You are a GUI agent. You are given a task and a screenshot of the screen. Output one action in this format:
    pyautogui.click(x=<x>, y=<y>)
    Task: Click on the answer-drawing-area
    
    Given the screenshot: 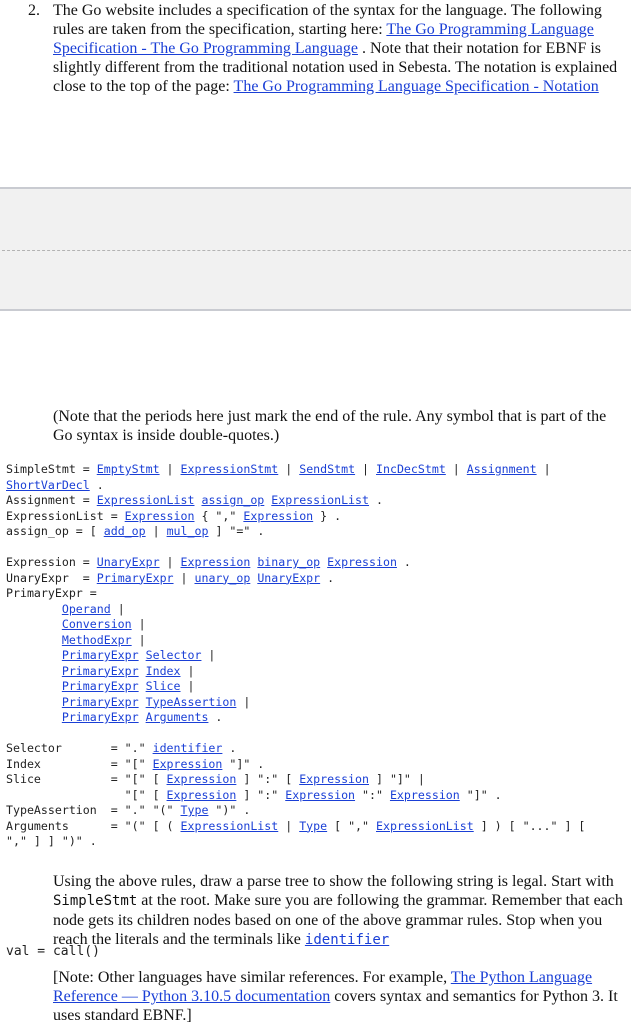 What is the action you would take?
    pyautogui.click(x=315, y=249)
    